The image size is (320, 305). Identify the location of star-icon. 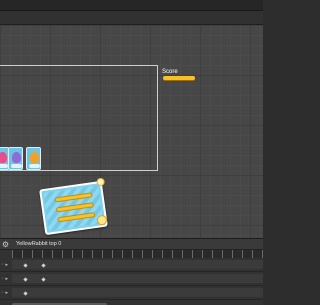
(101, 182).